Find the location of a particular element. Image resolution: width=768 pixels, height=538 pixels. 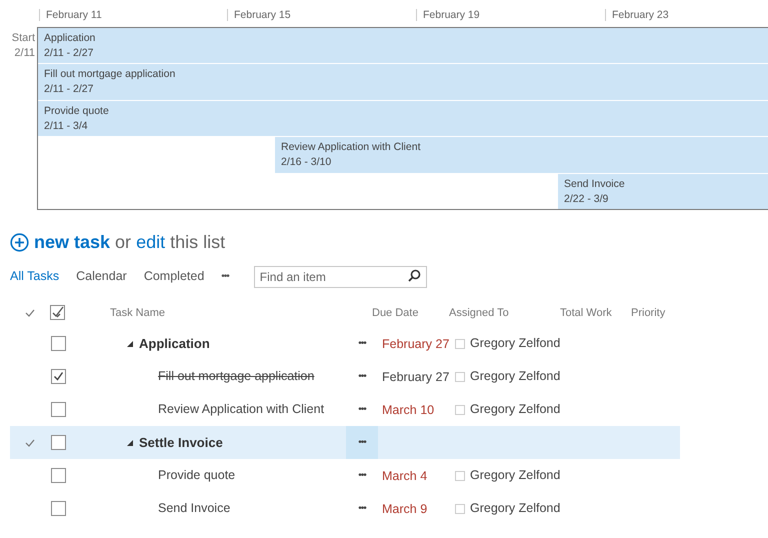

timeline-bar: Fill out mortgage application 2/11 - 2/27 is located at coordinates (403, 82).